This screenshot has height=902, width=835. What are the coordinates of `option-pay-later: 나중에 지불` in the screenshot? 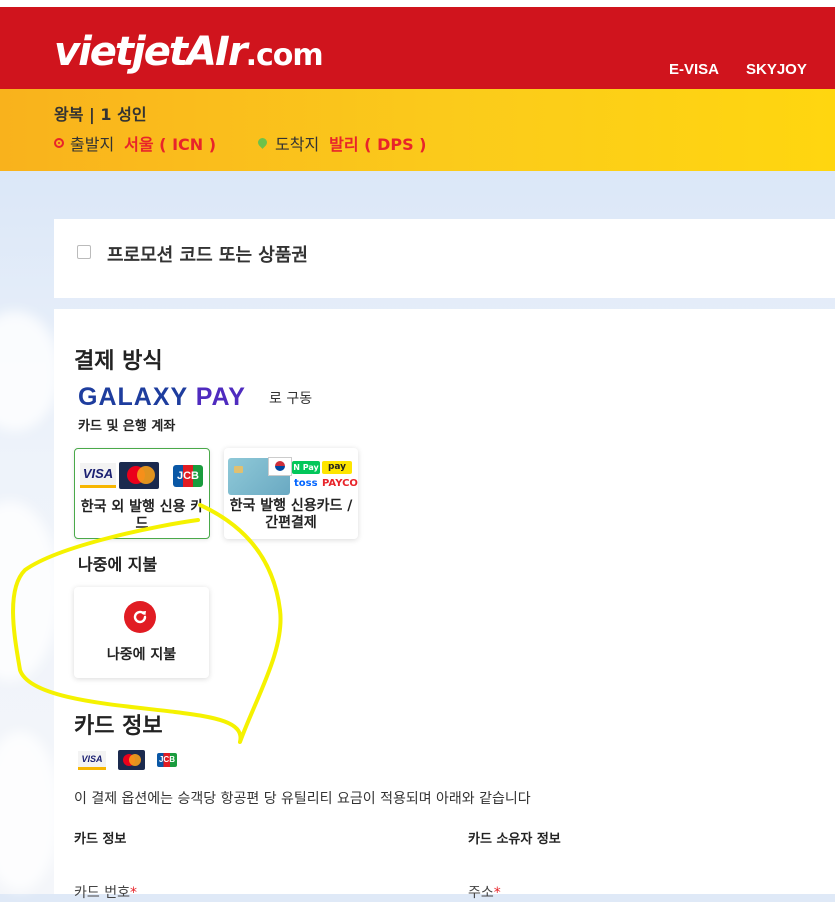 It's located at (141, 632).